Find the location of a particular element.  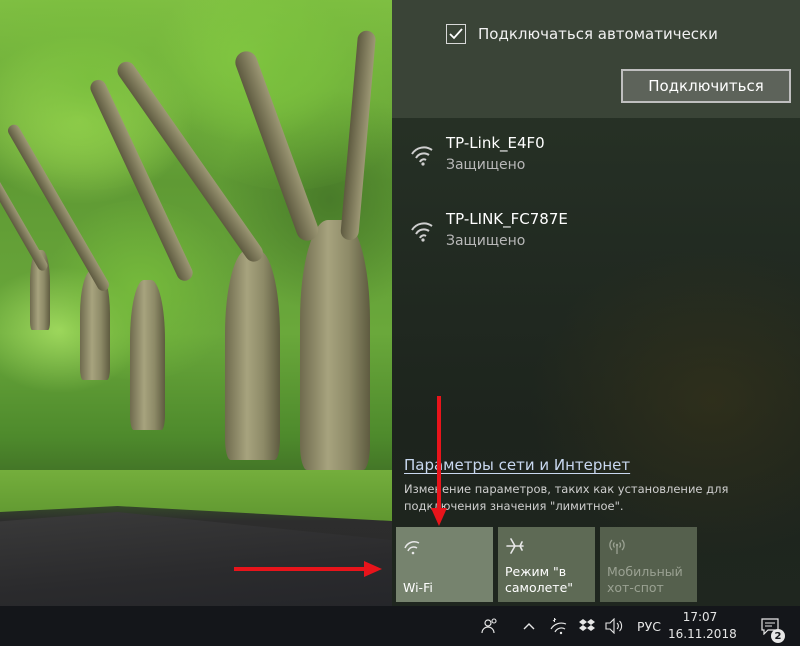

auto-connect-checkbox is located at coordinates (456, 34).